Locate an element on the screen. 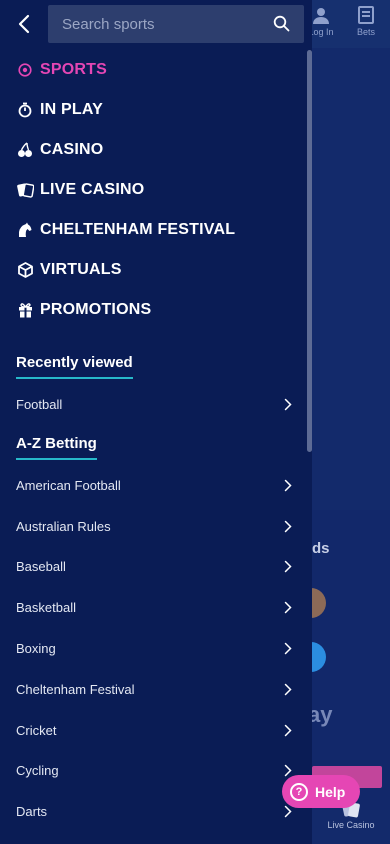 Image resolution: width=390 pixels, height=844 pixels. nav-label: LIVE CASINO is located at coordinates (92, 189).